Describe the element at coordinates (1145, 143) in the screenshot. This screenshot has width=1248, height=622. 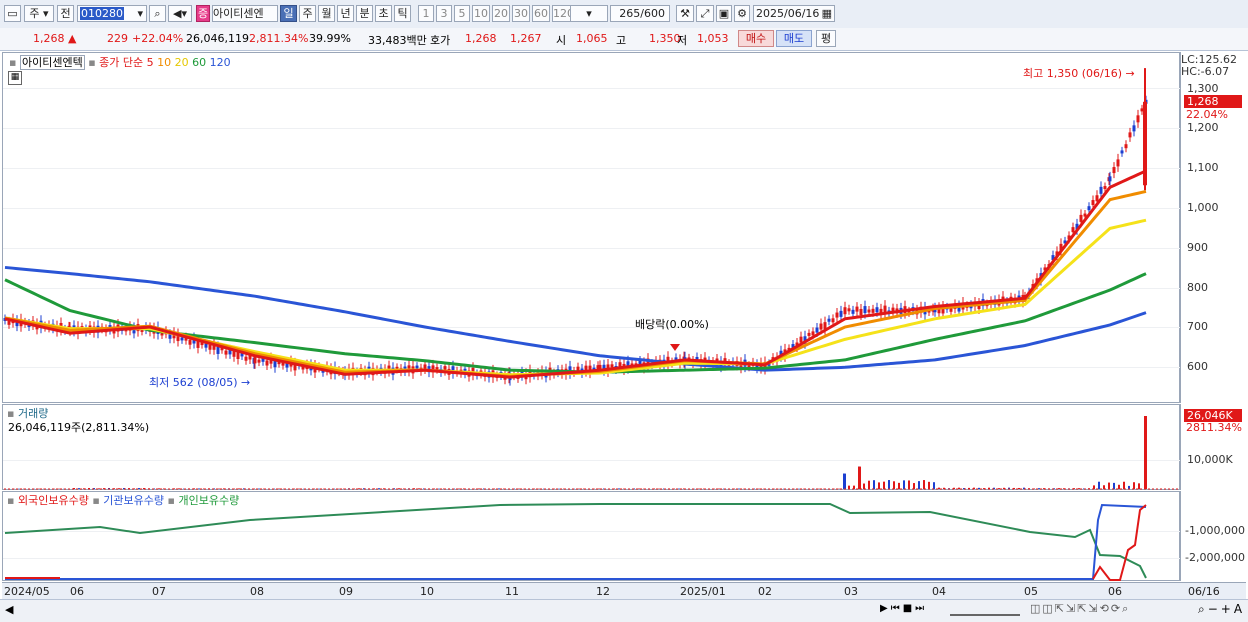
I see `last-candle` at that location.